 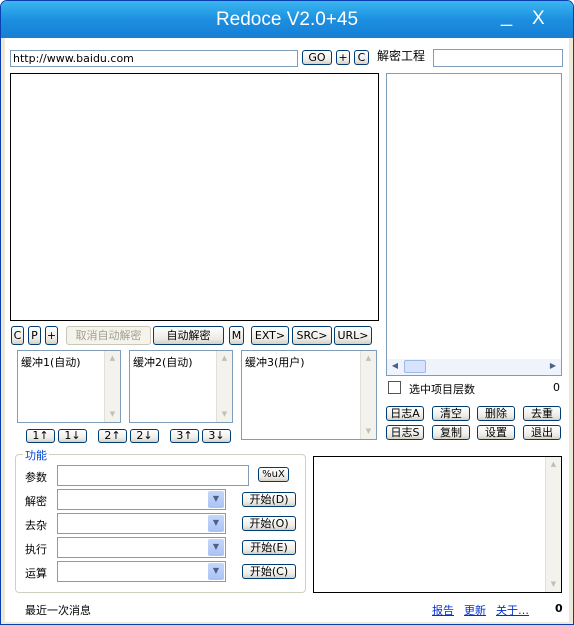 What do you see at coordinates (498, 58) in the screenshot?
I see `project-input` at bounding box center [498, 58].